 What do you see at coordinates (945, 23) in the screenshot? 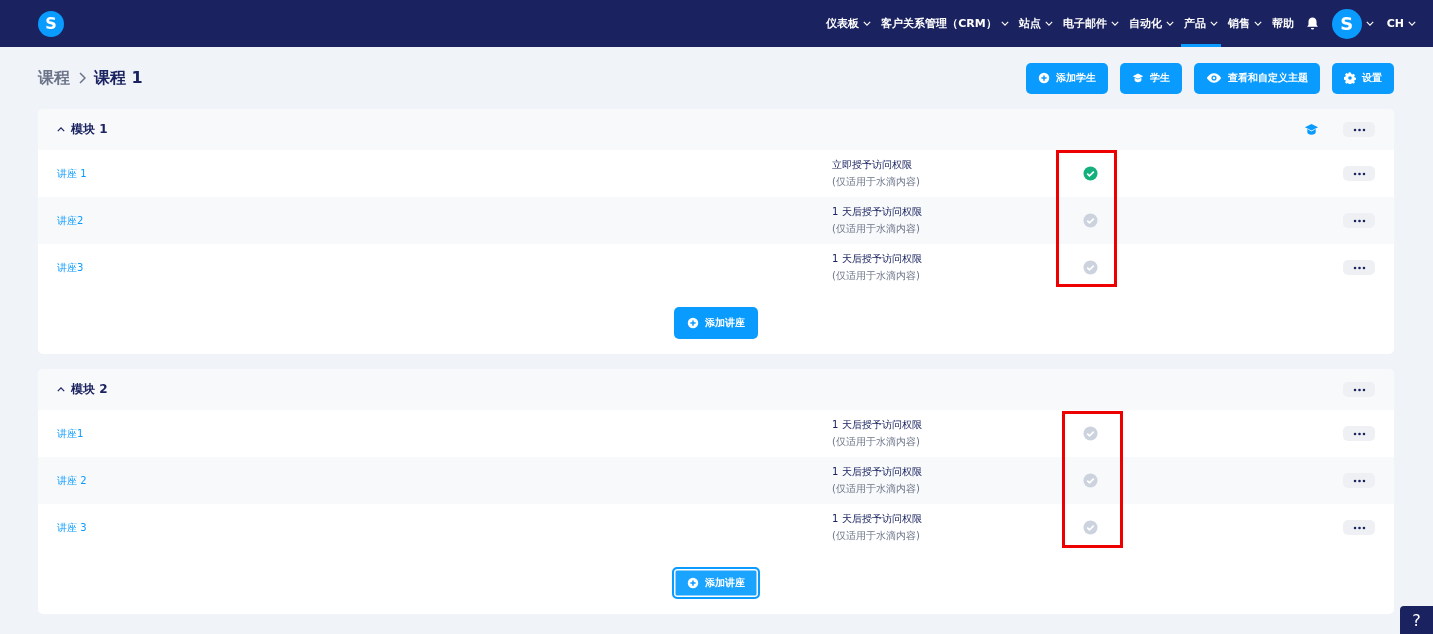
I see `nav-menu-item: 客户关系管理（CRM）` at bounding box center [945, 23].